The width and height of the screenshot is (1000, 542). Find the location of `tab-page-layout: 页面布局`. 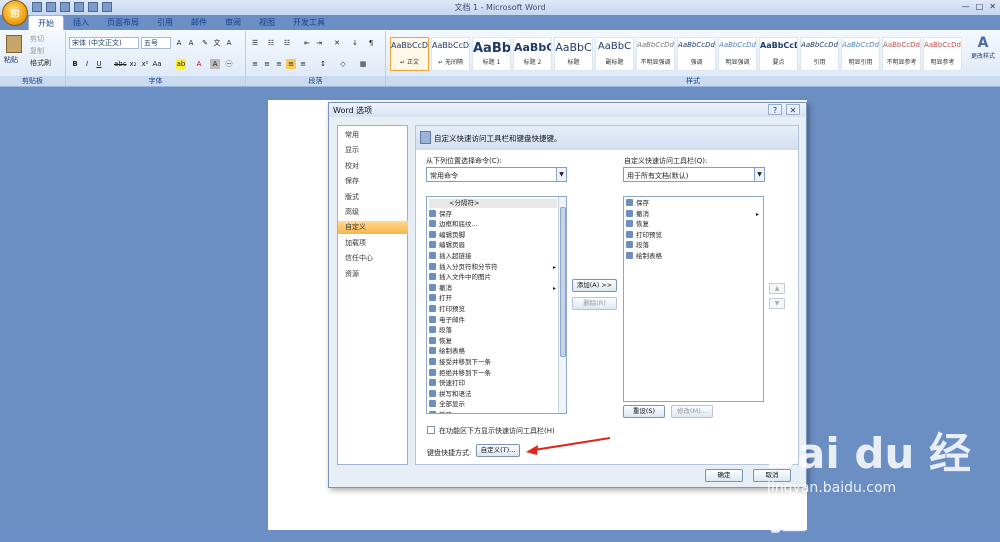

tab-page-layout: 页面布局 is located at coordinates (123, 22).